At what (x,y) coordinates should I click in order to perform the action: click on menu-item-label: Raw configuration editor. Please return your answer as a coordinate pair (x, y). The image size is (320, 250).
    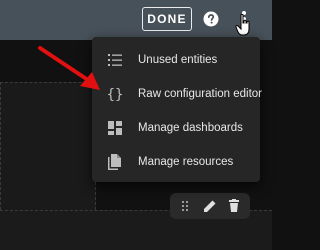
    Looking at the image, I should click on (200, 94).